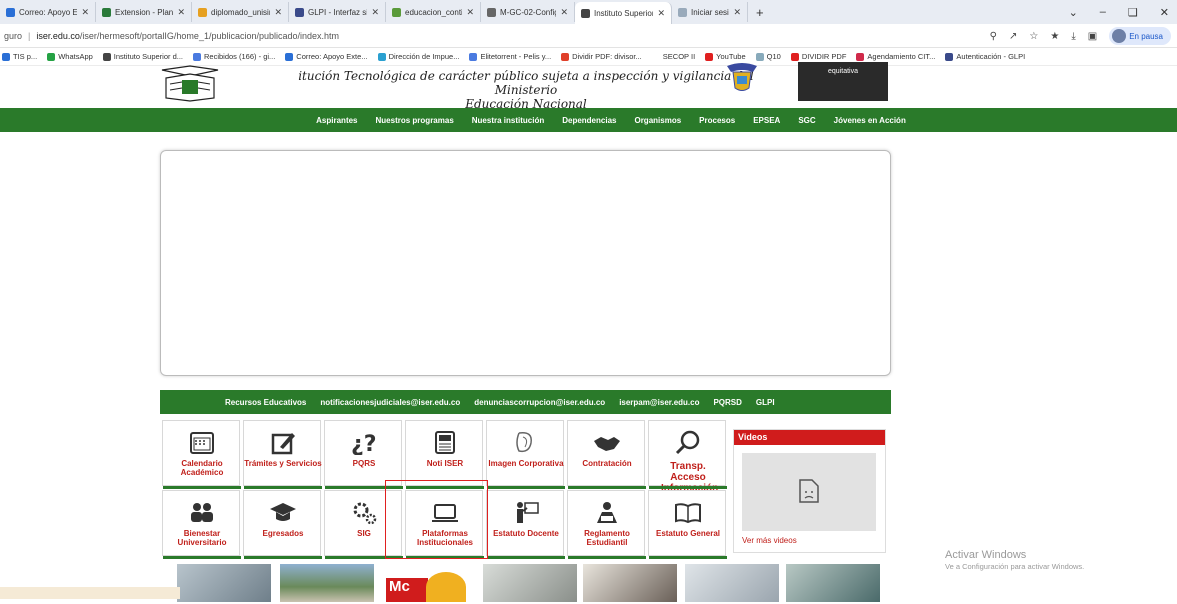 This screenshot has height=604, width=1177. Describe the element at coordinates (1103, 12) in the screenshot. I see `minimize-icon: –` at that location.